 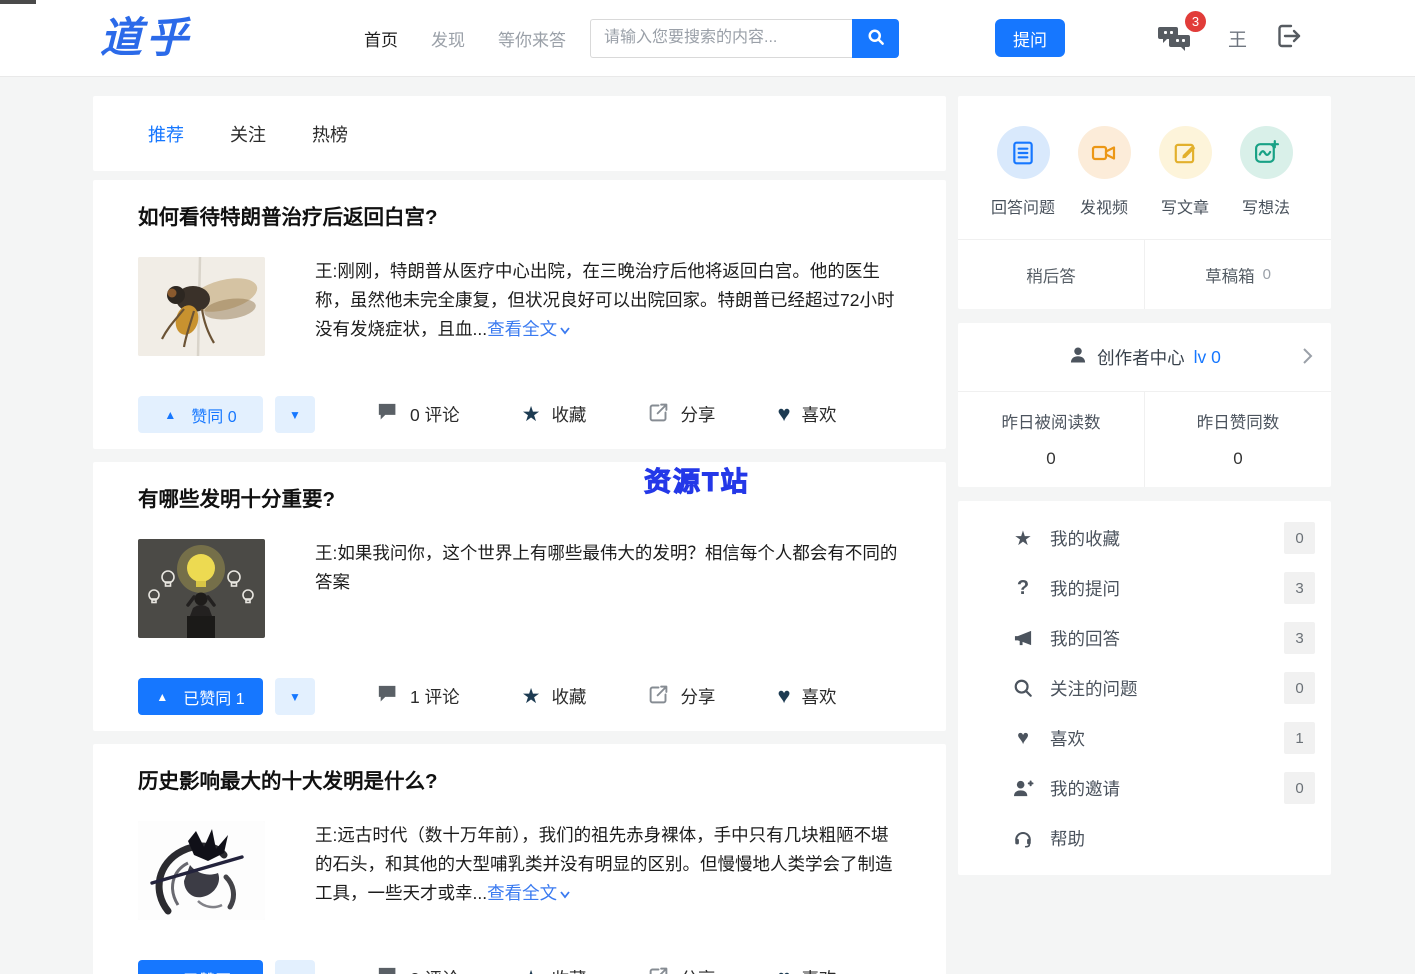 What do you see at coordinates (697, 482) in the screenshot?
I see `watermark-text: 资源T站` at bounding box center [697, 482].